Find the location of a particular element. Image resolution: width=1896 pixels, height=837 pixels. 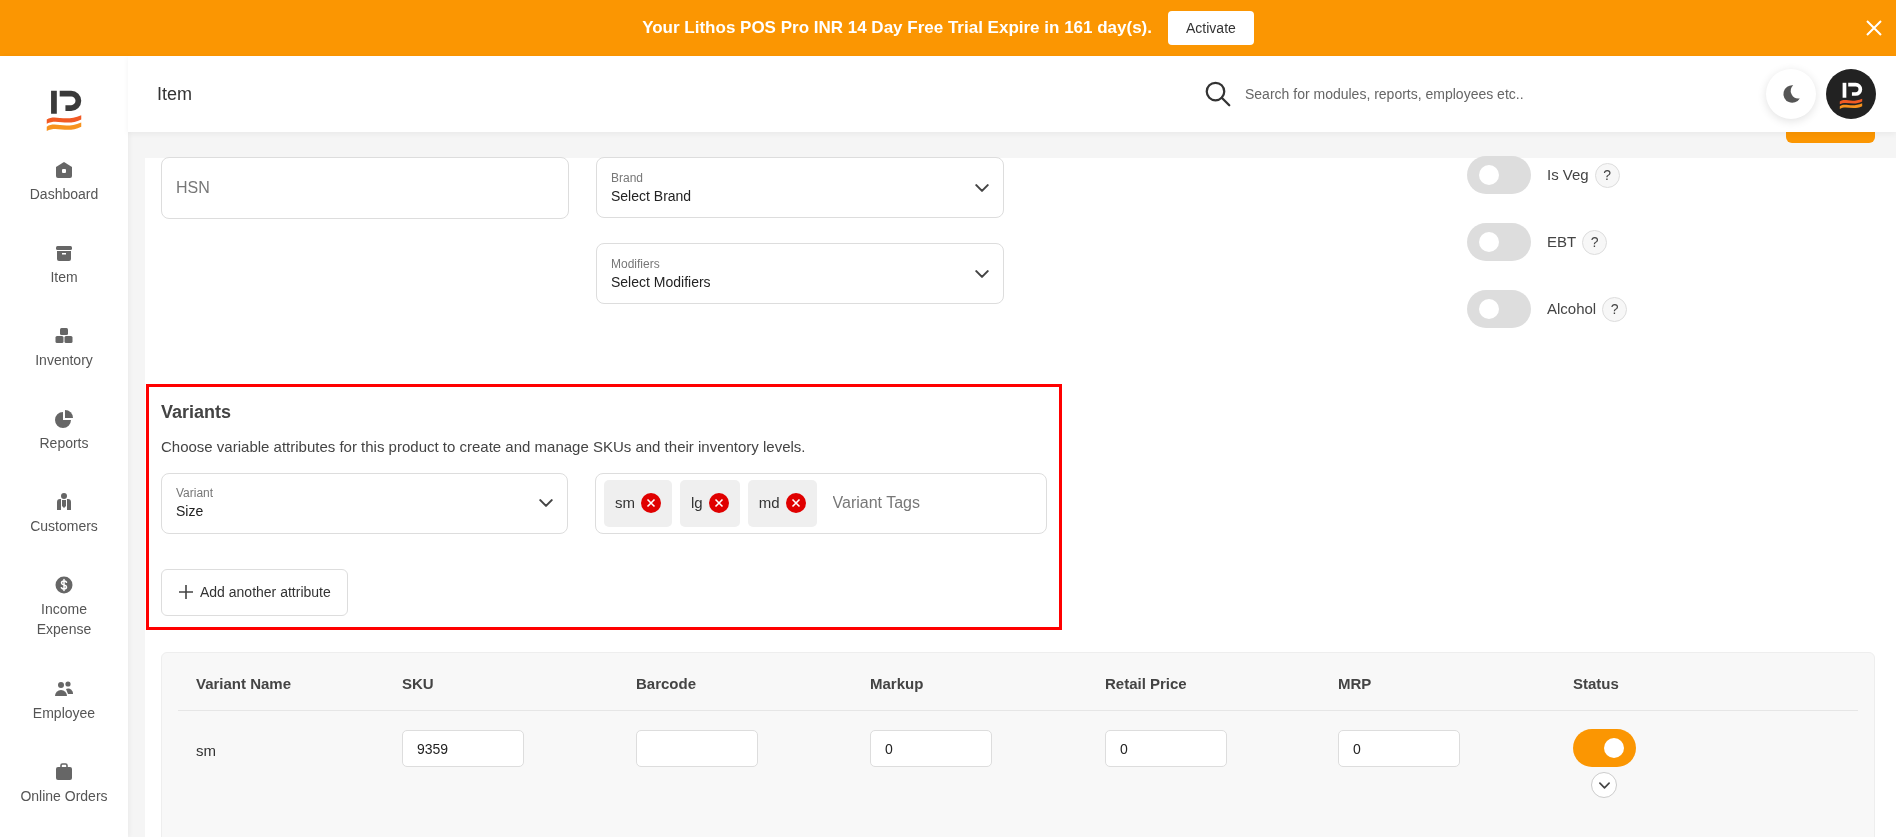

add-attribute-button: Add another attribute is located at coordinates (254, 592).